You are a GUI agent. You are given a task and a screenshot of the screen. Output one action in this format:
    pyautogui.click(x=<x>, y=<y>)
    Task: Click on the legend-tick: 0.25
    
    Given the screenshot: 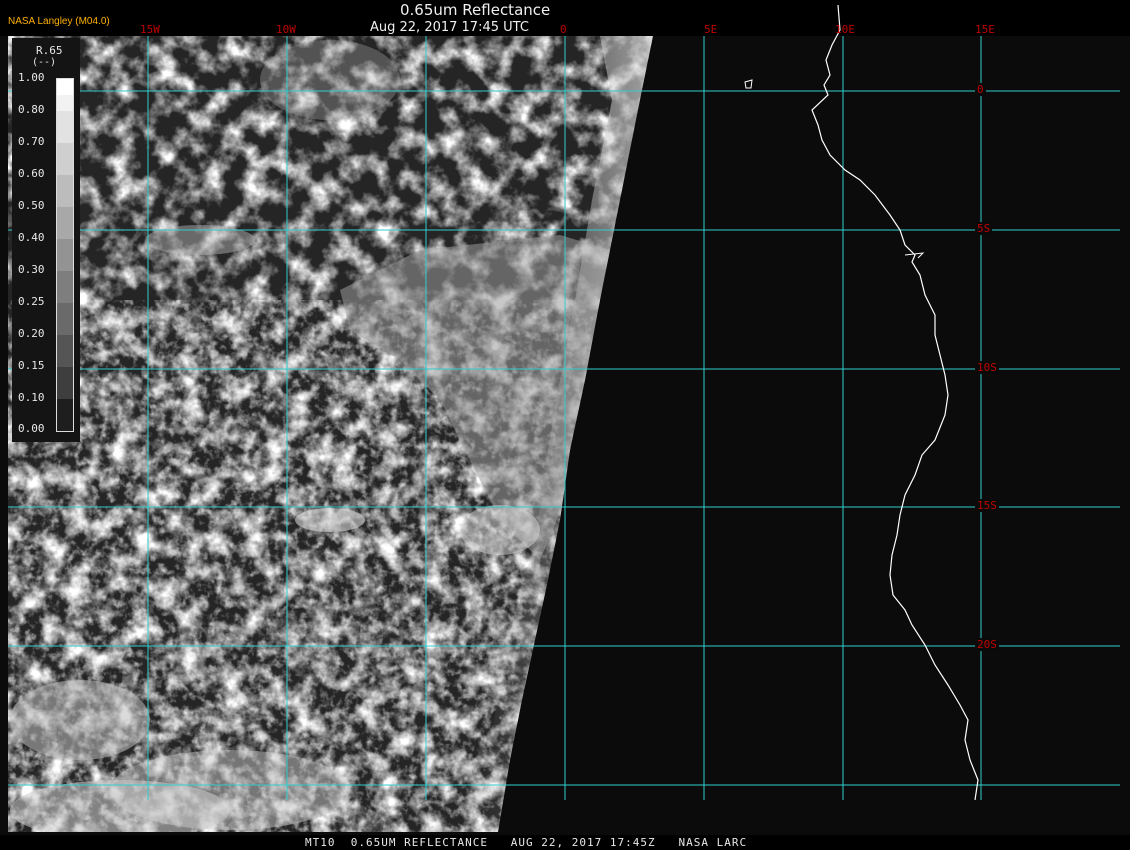 What is the action you would take?
    pyautogui.click(x=31, y=301)
    